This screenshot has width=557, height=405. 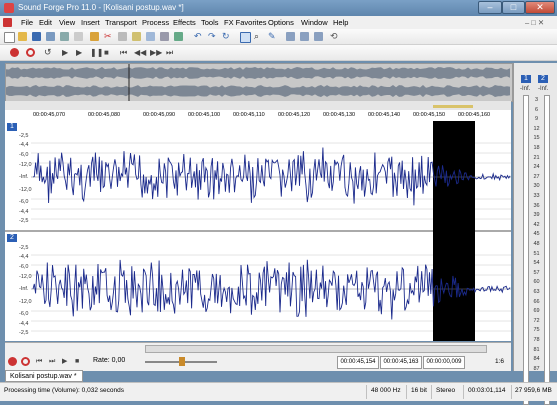 I want to click on ruler-tick: 00:00:45,150, so click(x=429, y=115).